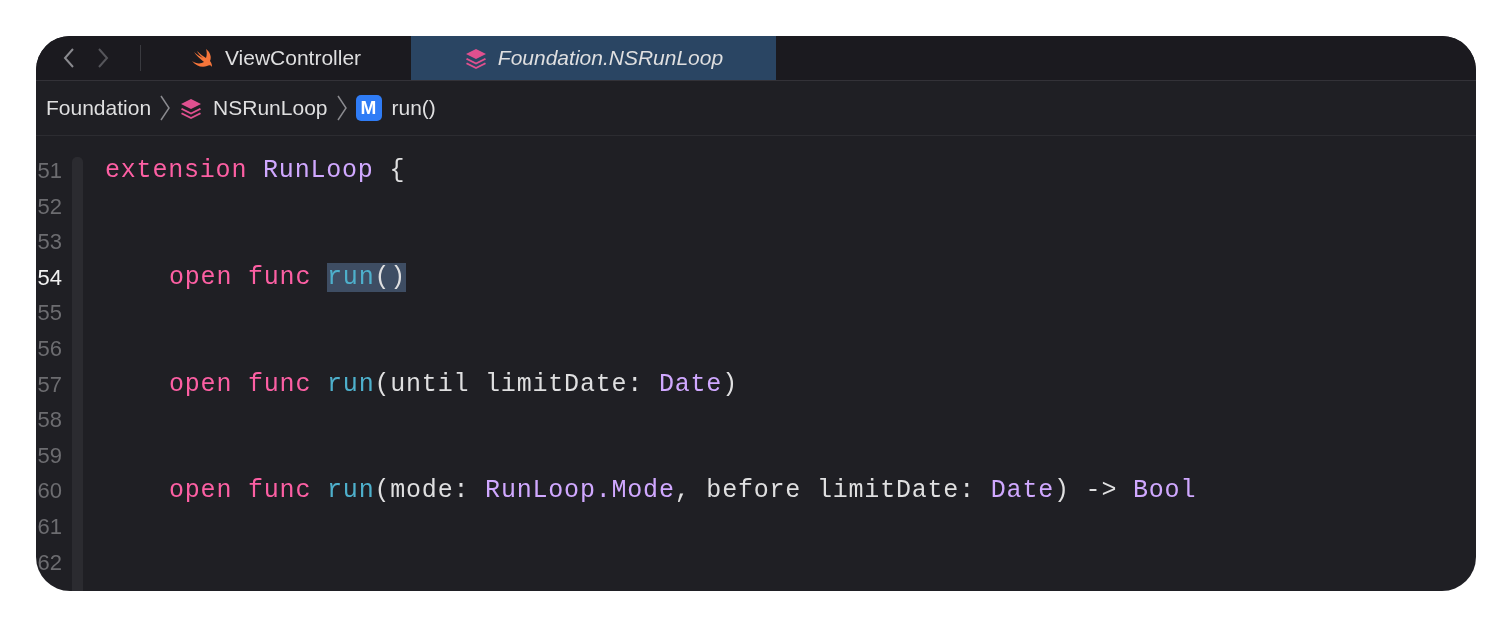 The width and height of the screenshot is (1512, 627). Describe the element at coordinates (49, 455) in the screenshot. I see `line-number: 59` at that location.